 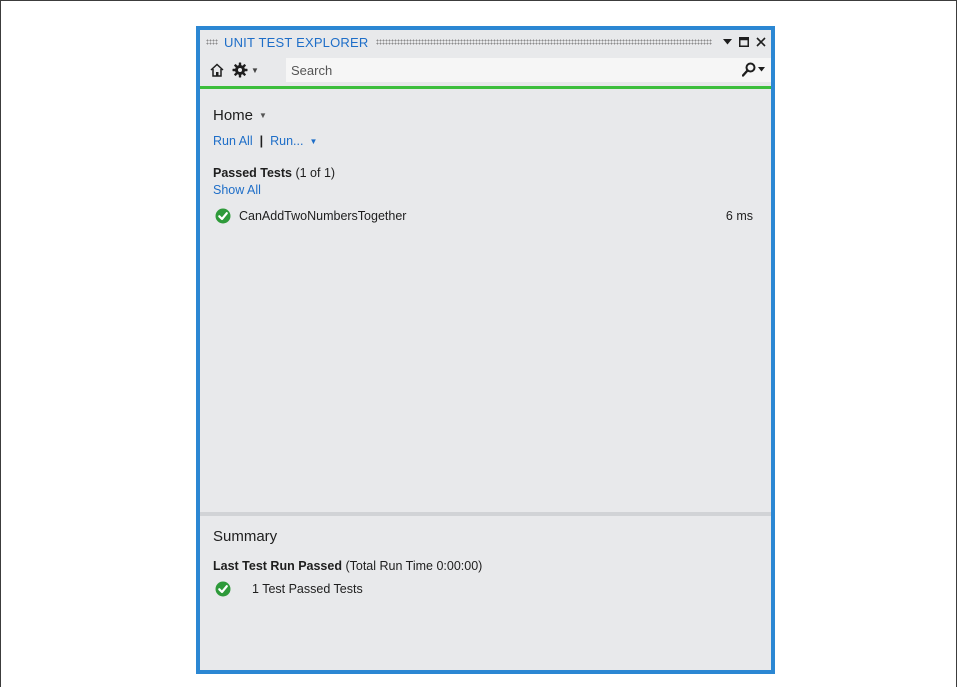 I want to click on title-grip-left, so click(x=212, y=42).